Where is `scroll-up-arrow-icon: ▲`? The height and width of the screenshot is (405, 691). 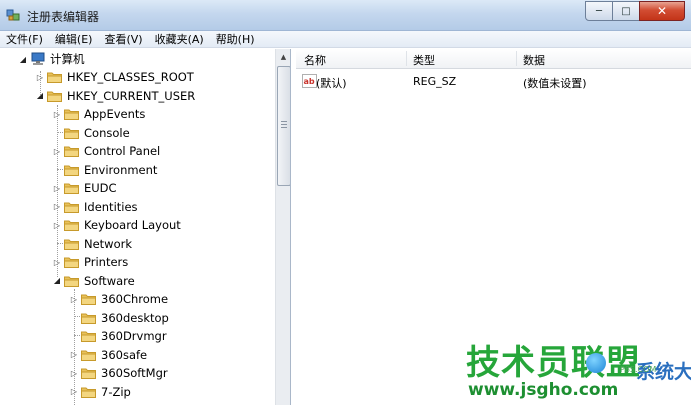
scroll-up-arrow-icon: ▲ is located at coordinates (283, 57).